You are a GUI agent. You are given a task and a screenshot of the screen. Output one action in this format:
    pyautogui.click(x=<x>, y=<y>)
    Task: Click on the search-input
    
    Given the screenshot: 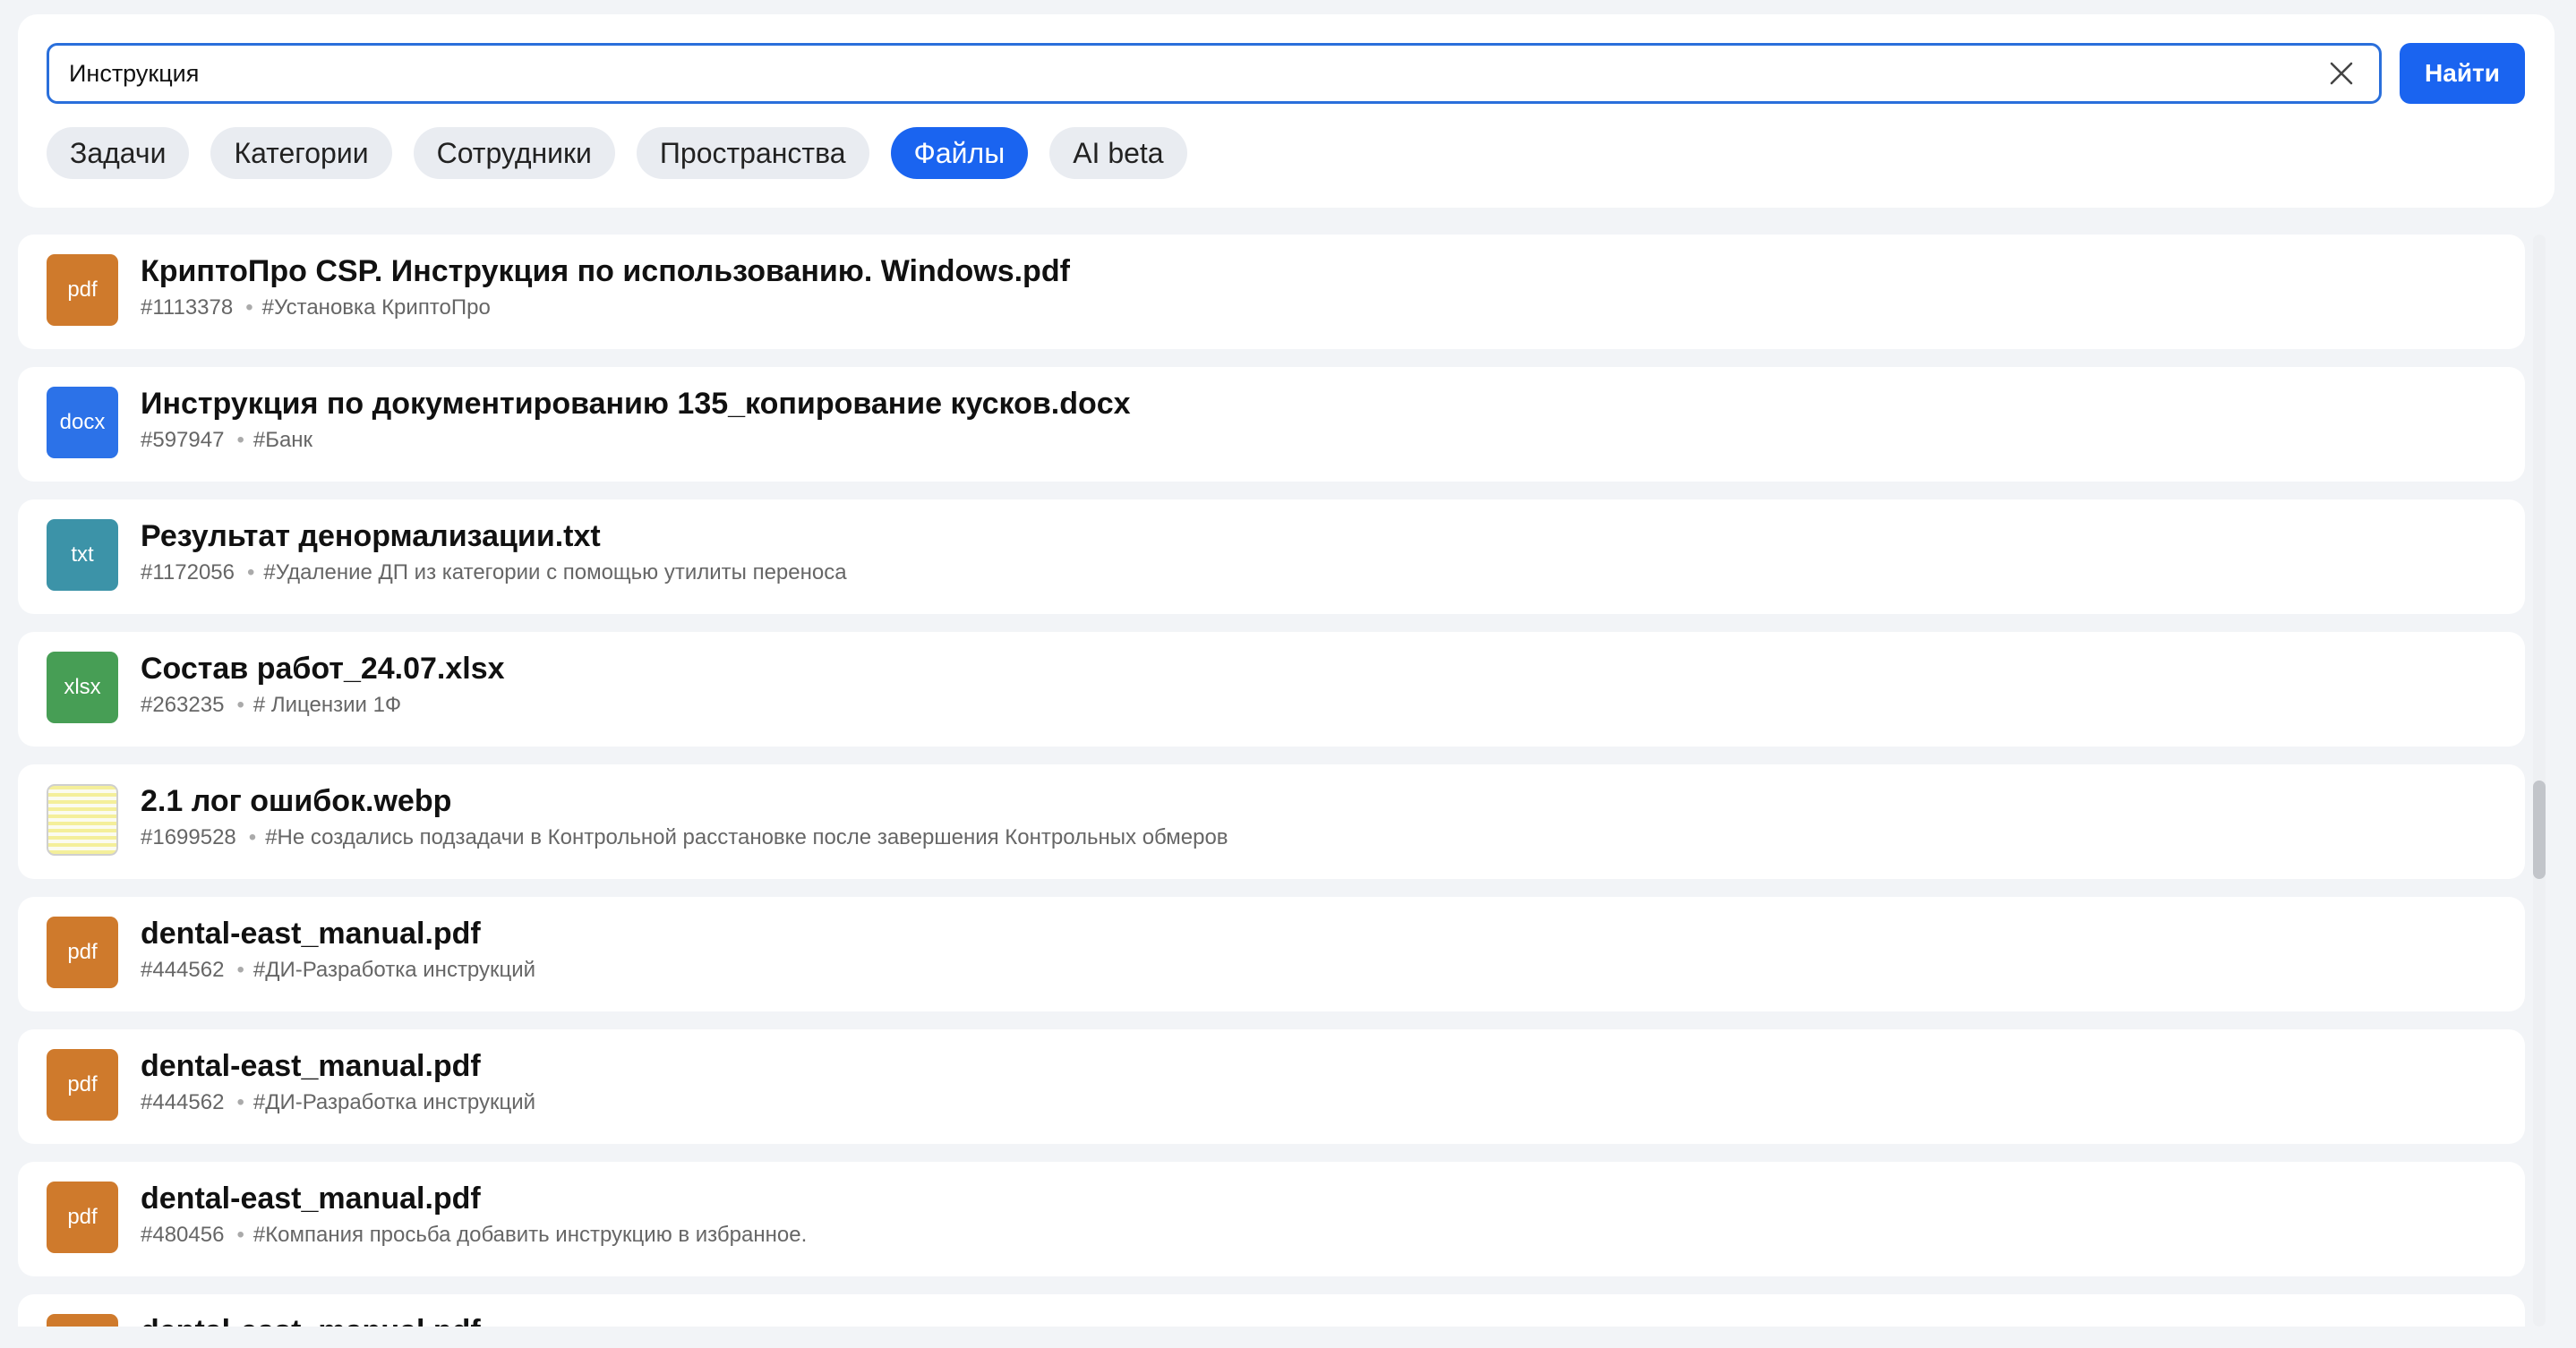 What is the action you would take?
    pyautogui.click(x=1188, y=73)
    